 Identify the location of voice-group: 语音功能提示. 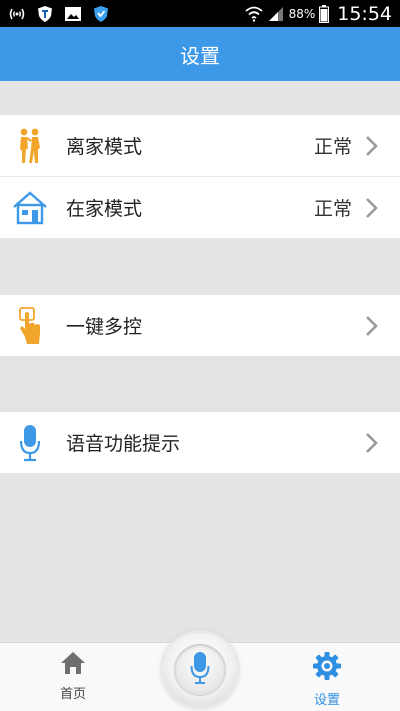
(200, 442).